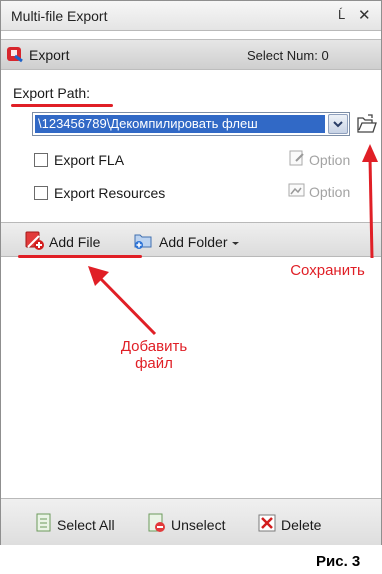 Image resolution: width=382 pixels, height=574 pixels. I want to click on add-folder-icon, so click(144, 241).